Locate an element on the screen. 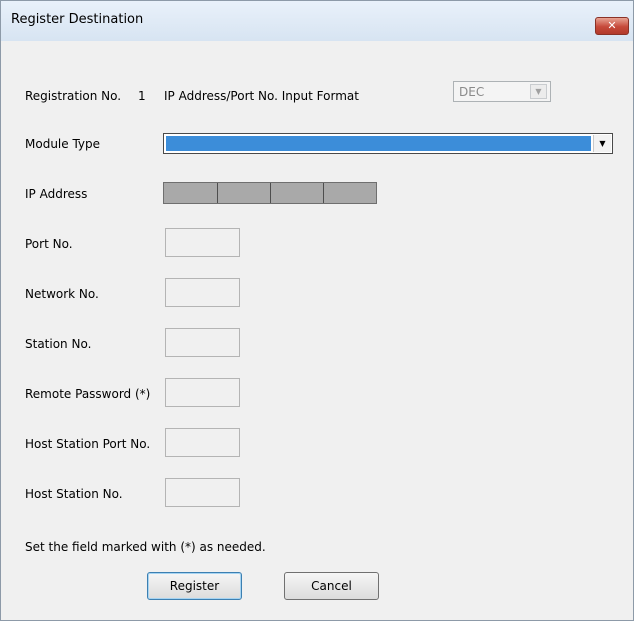  station-no-label: Station No. is located at coordinates (58, 344).